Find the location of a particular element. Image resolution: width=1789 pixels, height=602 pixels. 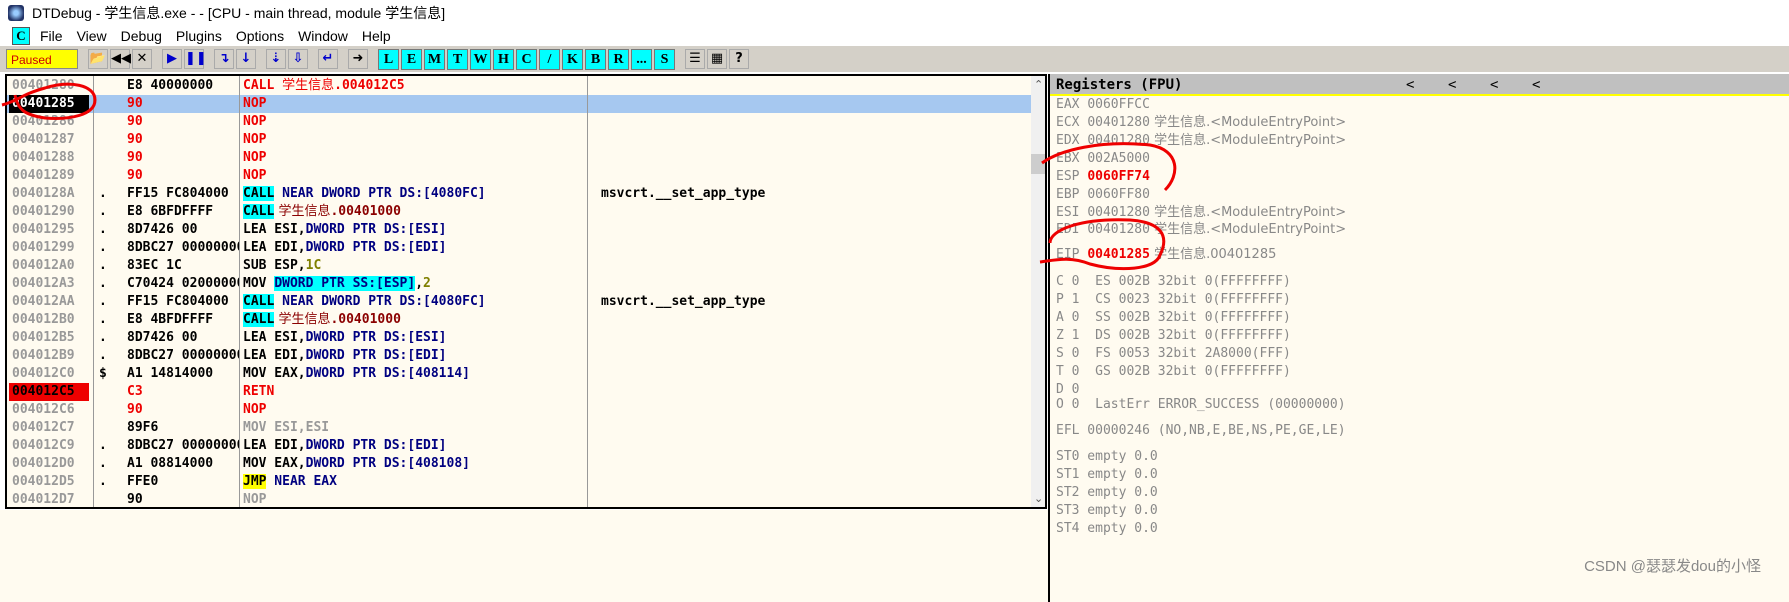

table-row: 004012C7 89F6 MOV ESI,ESI is located at coordinates (519, 428).